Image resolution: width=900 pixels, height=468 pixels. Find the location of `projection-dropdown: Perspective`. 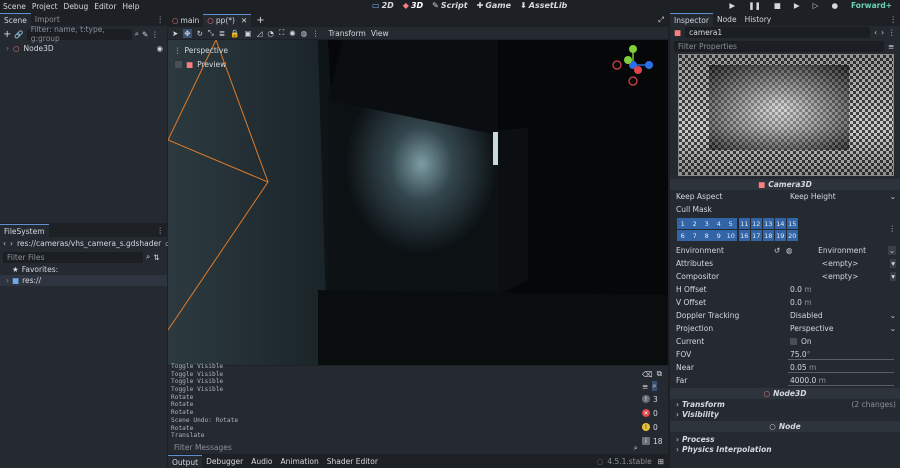

projection-dropdown: Perspective is located at coordinates (838, 328).